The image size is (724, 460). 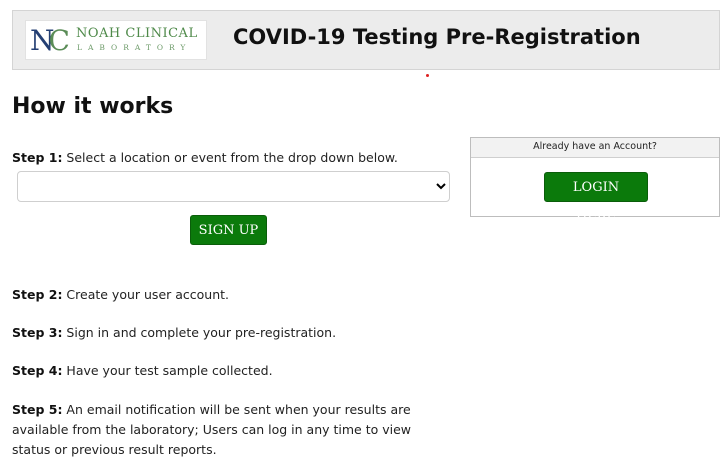 What do you see at coordinates (37, 370) in the screenshot?
I see `step-4-label: Step 4:` at bounding box center [37, 370].